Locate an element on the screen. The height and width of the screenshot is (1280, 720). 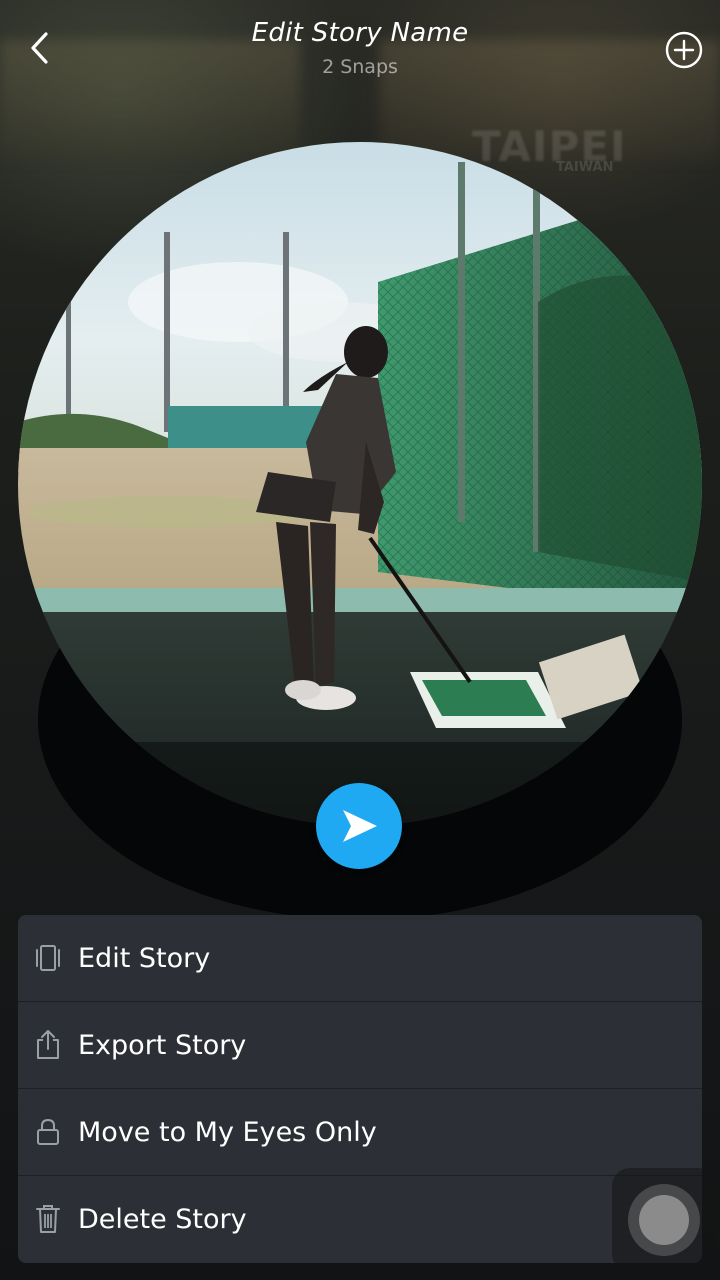
trash-icon is located at coordinates (48, 1219).